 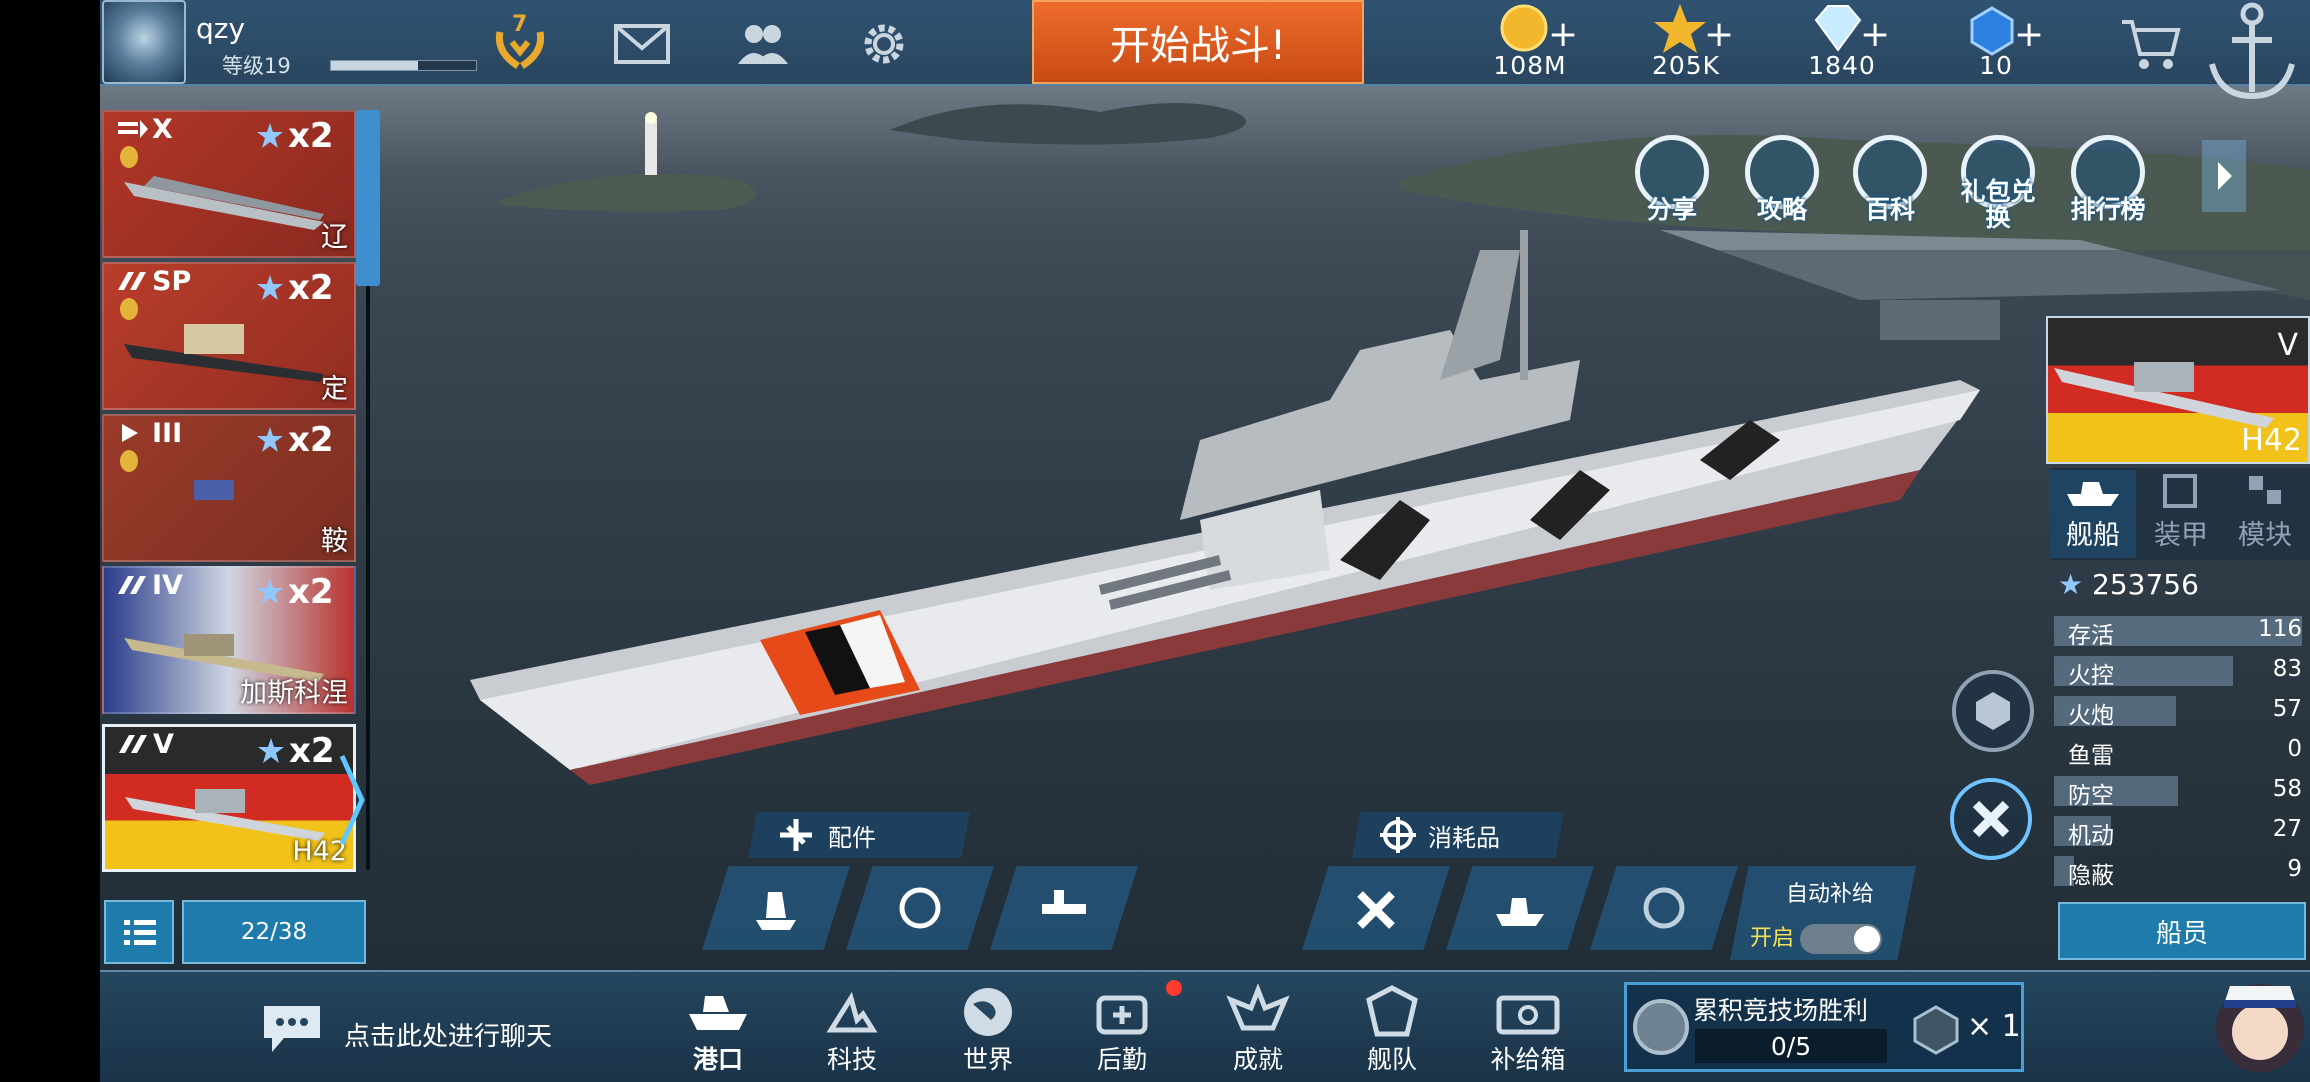 What do you see at coordinates (270, 591) in the screenshot?
I see `rank-star-icon` at bounding box center [270, 591].